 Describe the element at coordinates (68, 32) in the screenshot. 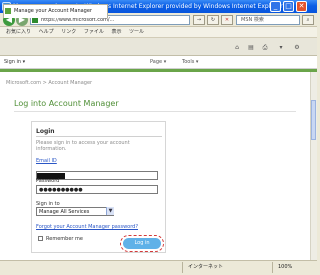

I see `menu-item: リンク` at that location.